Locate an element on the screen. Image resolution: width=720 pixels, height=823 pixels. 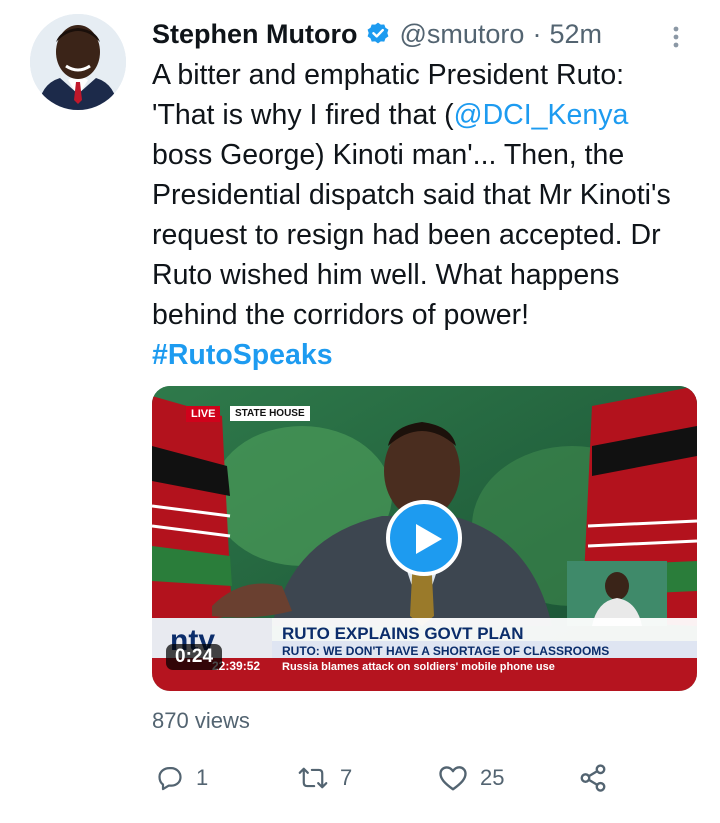
hashtag-link: #RutoSpeaks is located at coordinates (242, 355).